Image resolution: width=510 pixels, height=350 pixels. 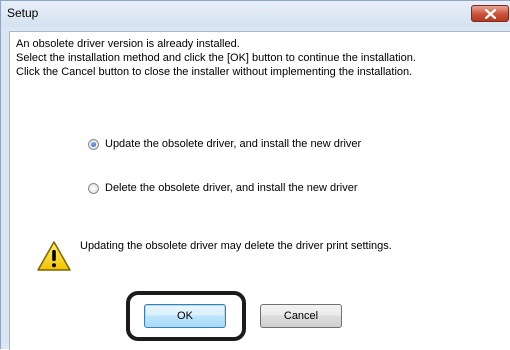 What do you see at coordinates (23, 13) in the screenshot?
I see `window-title: Setup` at bounding box center [23, 13].